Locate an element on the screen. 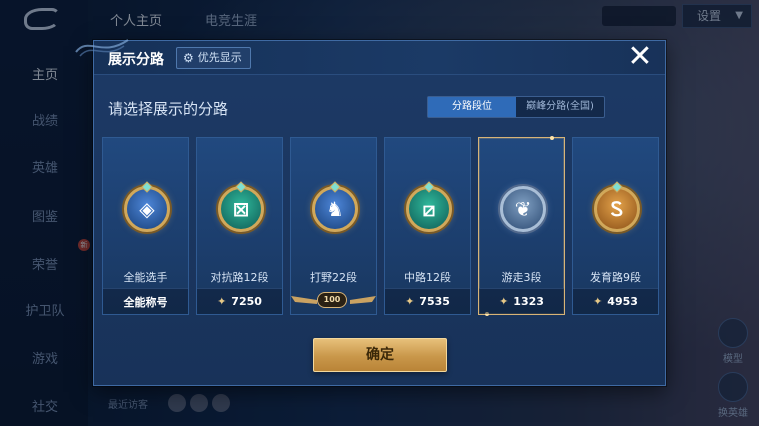  close-icon: ✕ is located at coordinates (640, 56).